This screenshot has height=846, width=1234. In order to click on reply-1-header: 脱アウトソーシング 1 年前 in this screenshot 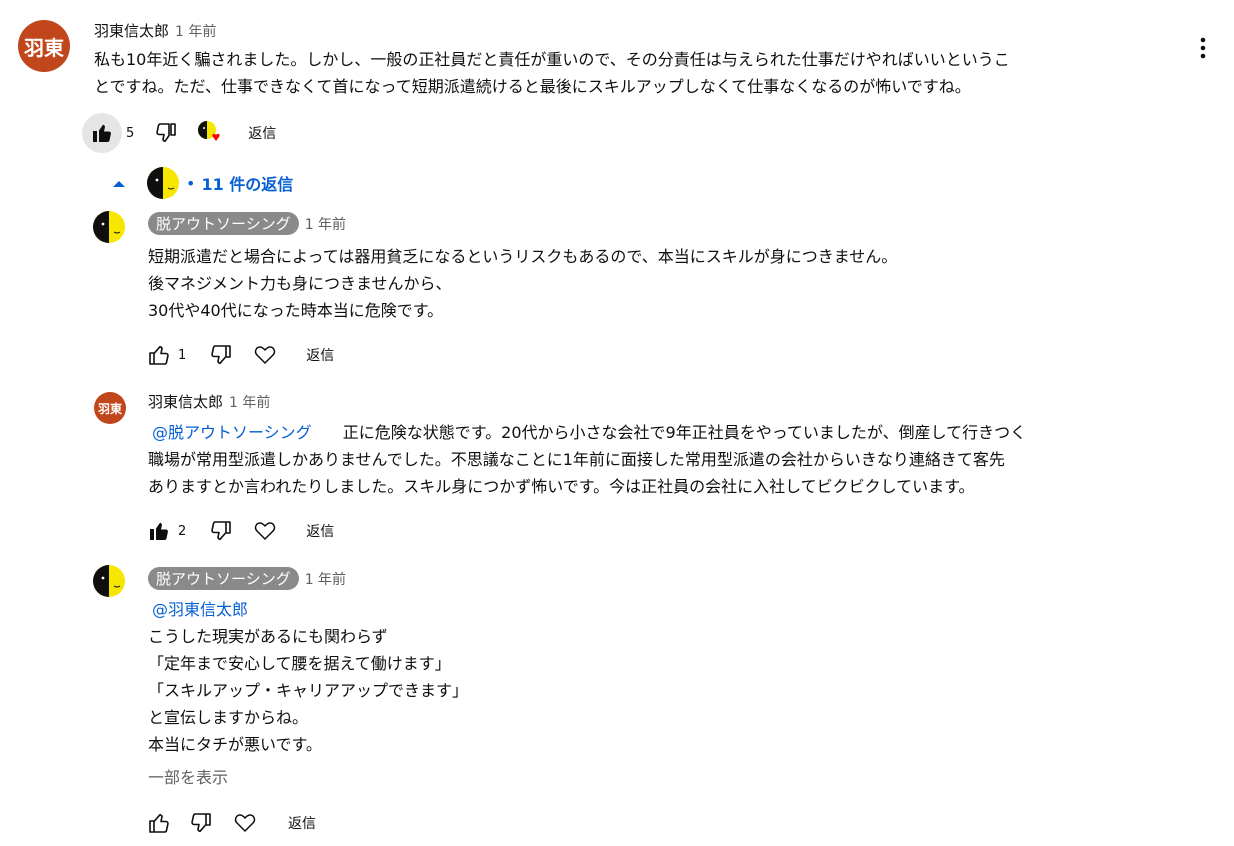, I will do `click(247, 223)`.